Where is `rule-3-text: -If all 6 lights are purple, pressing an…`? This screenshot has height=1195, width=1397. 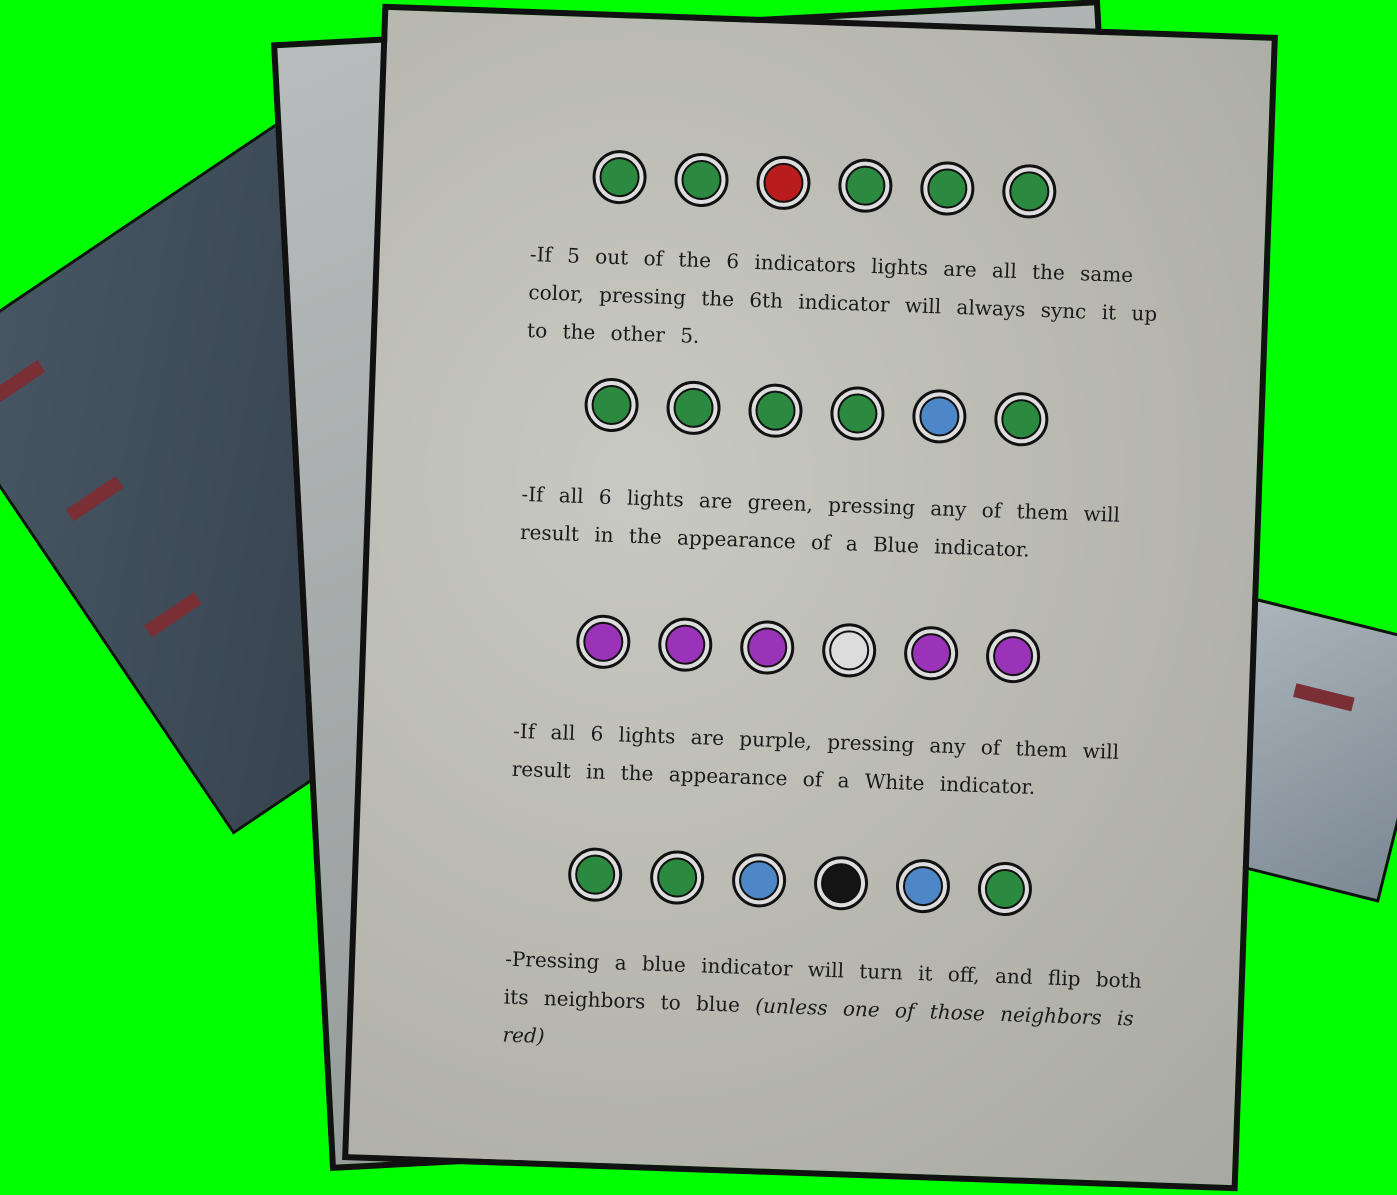 rule-3-text: -If all 6 lights are purple, pressing an… is located at coordinates (815, 758).